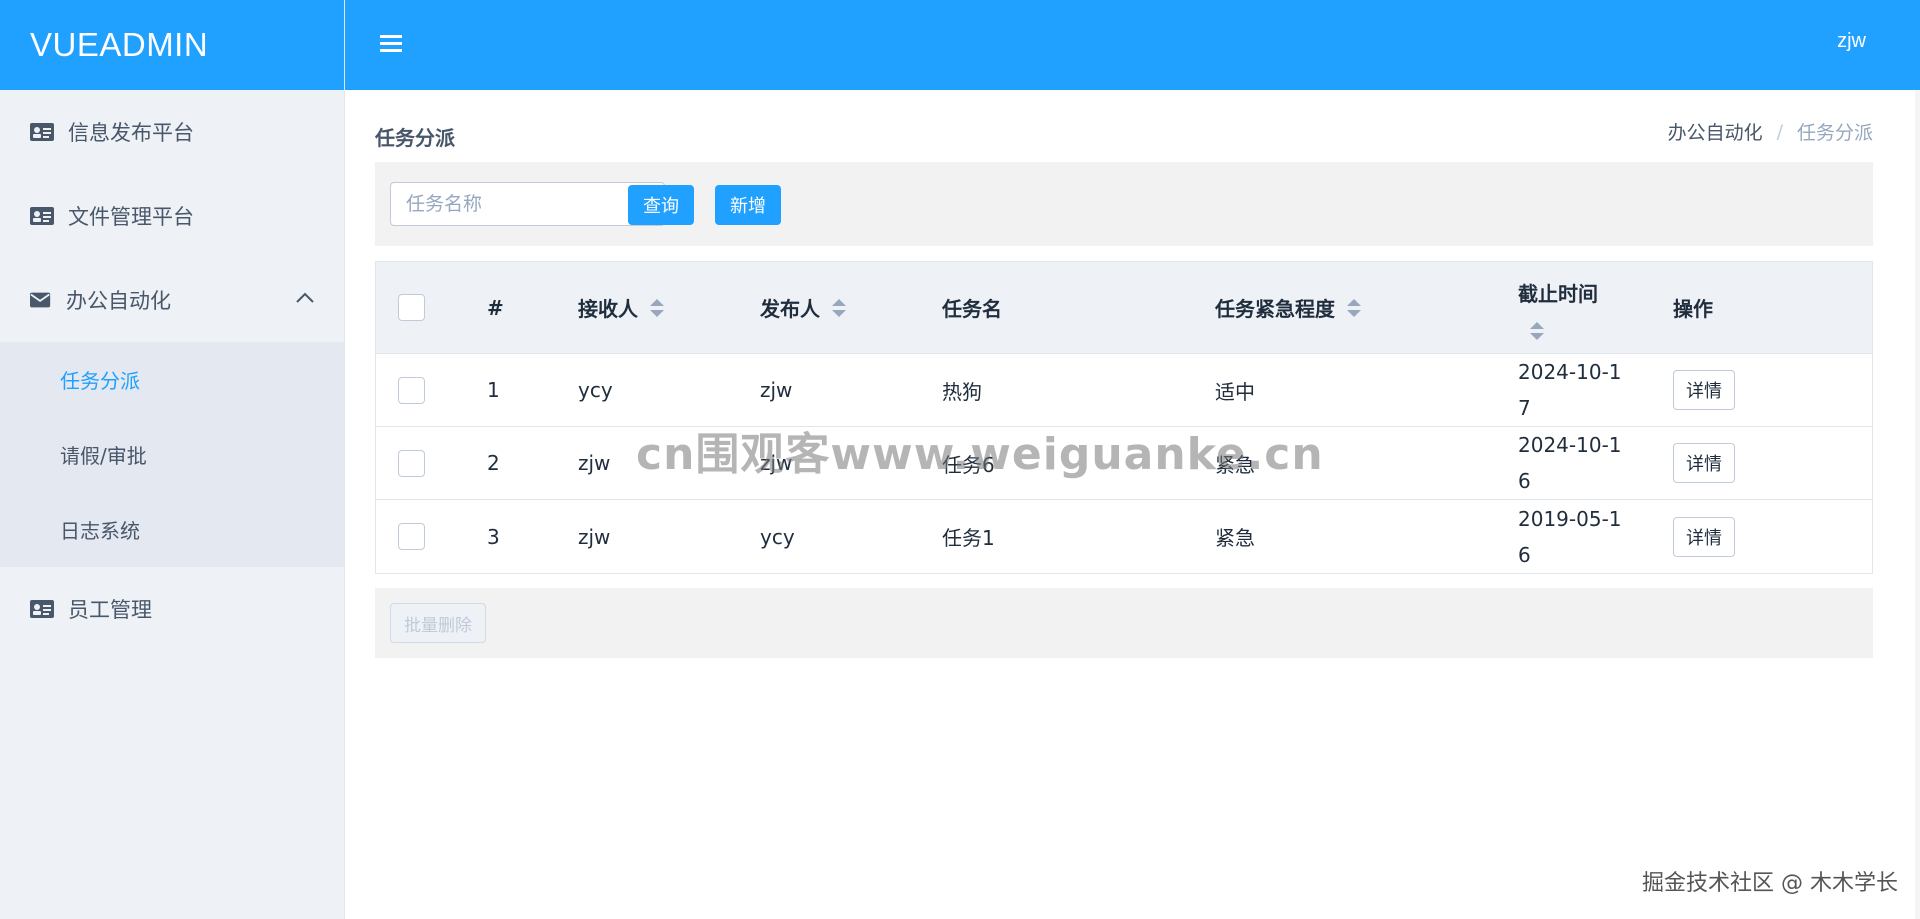  What do you see at coordinates (1851, 41) in the screenshot?
I see `user-menu: zjw` at bounding box center [1851, 41].